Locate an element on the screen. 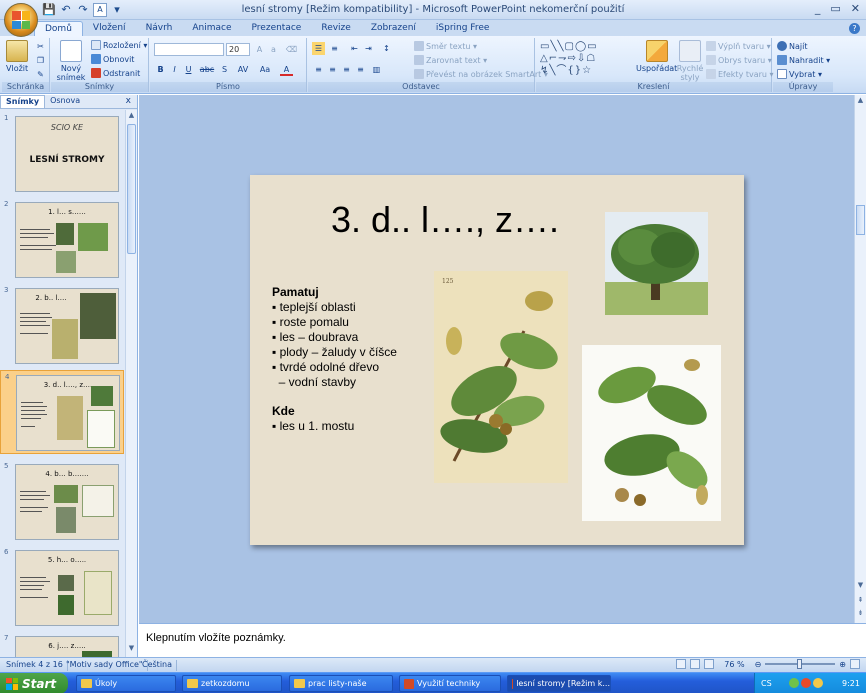 Image resolution: width=866 pixels, height=693 pixels. sorter-view-icon is located at coordinates (695, 664).